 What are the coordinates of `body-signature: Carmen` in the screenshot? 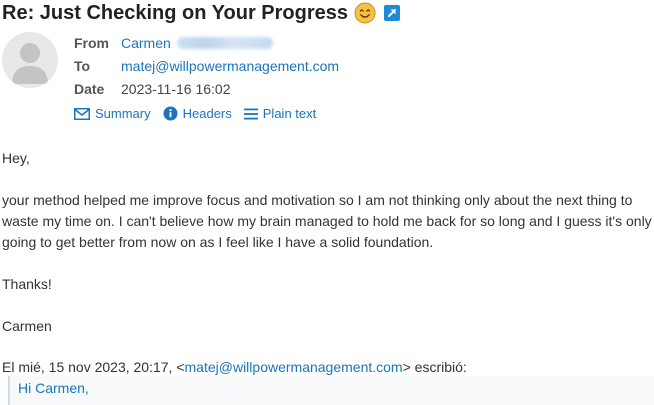 It's located at (27, 326).